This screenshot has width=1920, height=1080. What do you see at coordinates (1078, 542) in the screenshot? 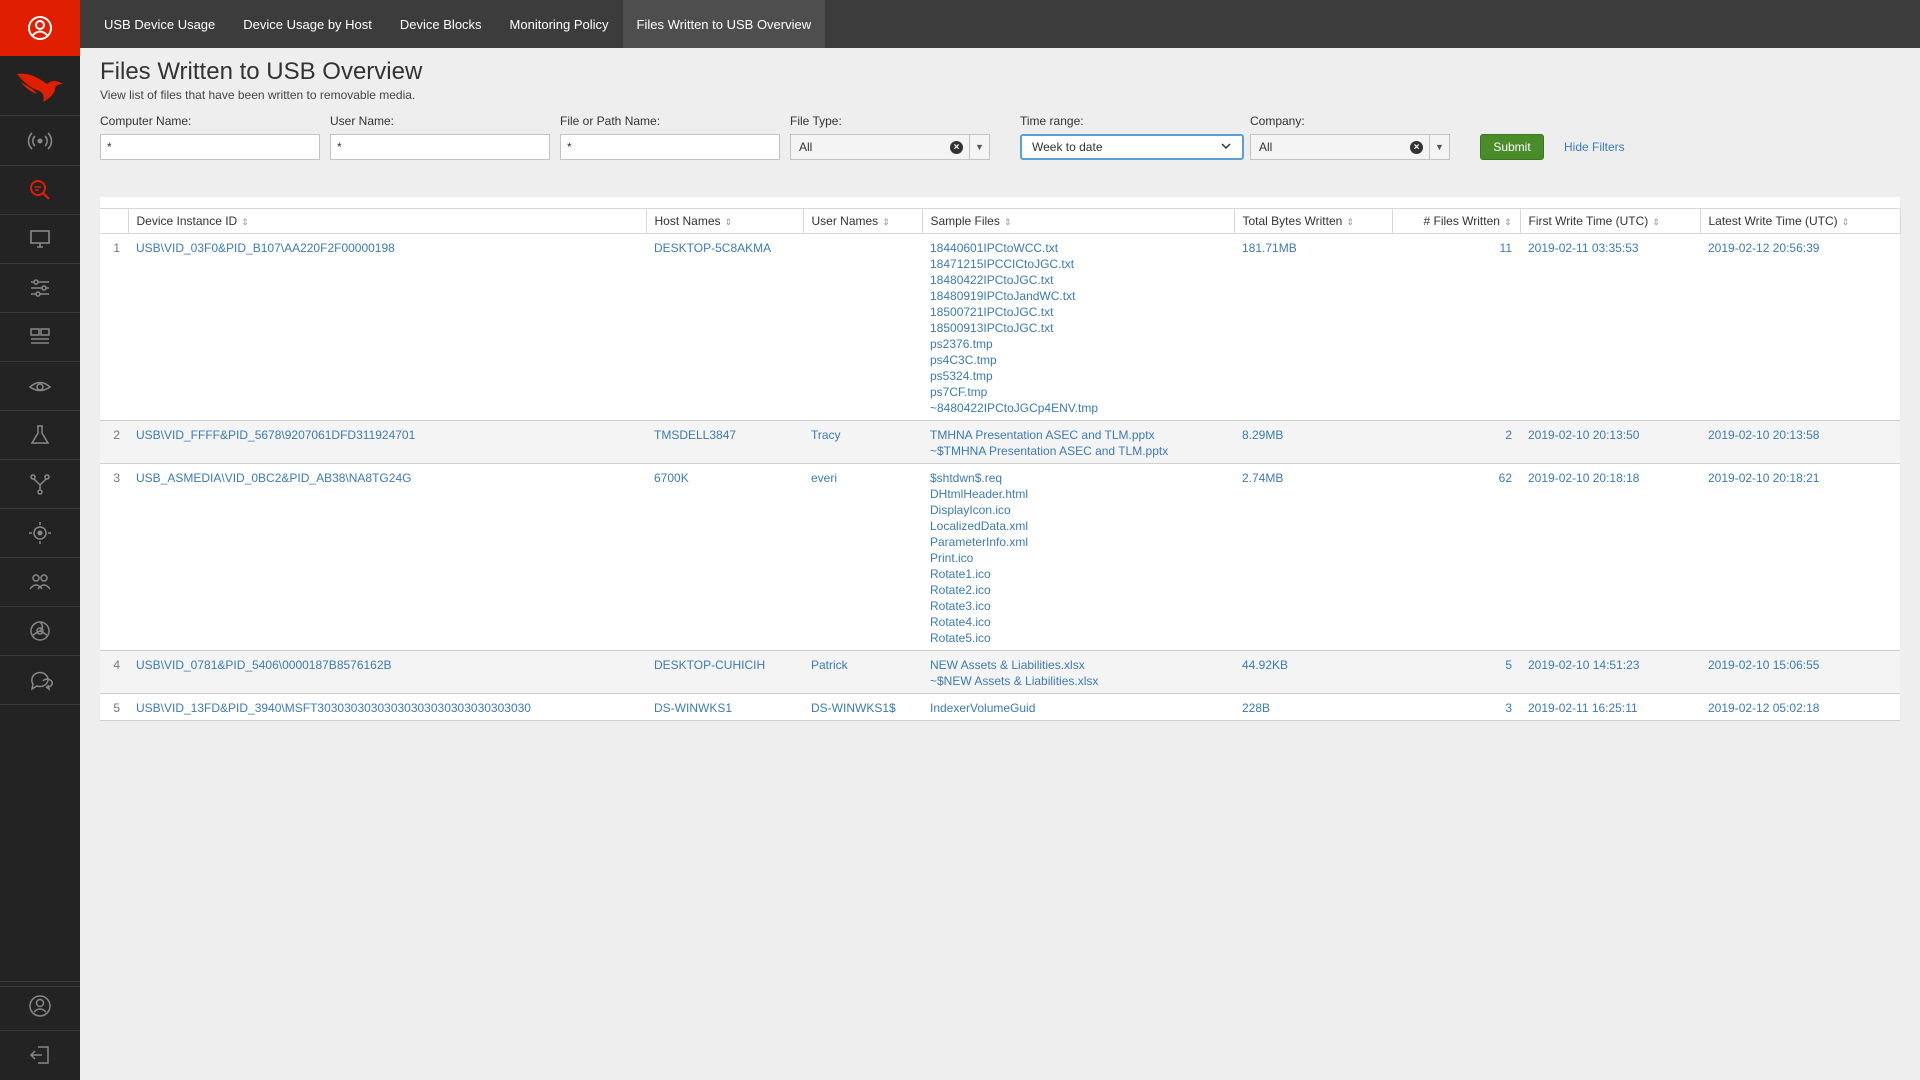
I see `sample-file-link: ParameterInfo.xml` at bounding box center [1078, 542].